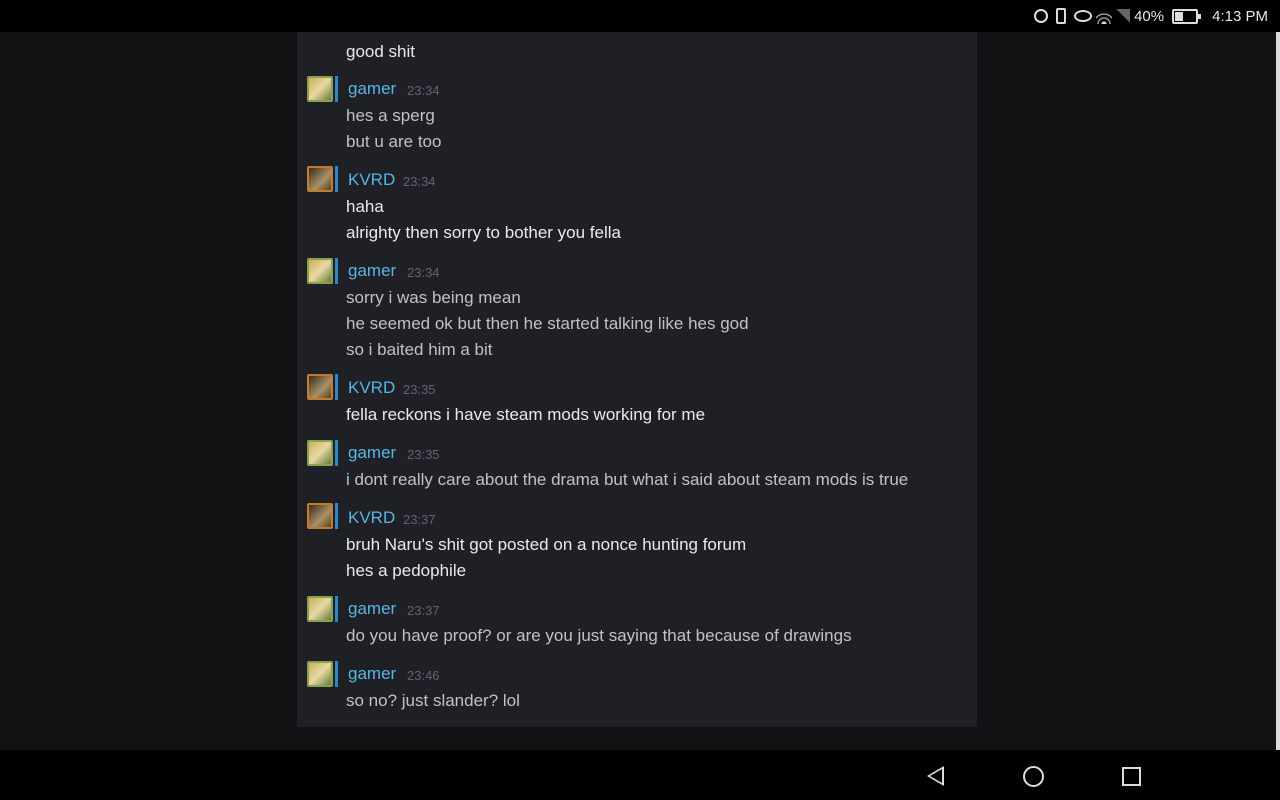 This screenshot has width=1280, height=800. What do you see at coordinates (640, 775) in the screenshot?
I see `navigation-bar` at bounding box center [640, 775].